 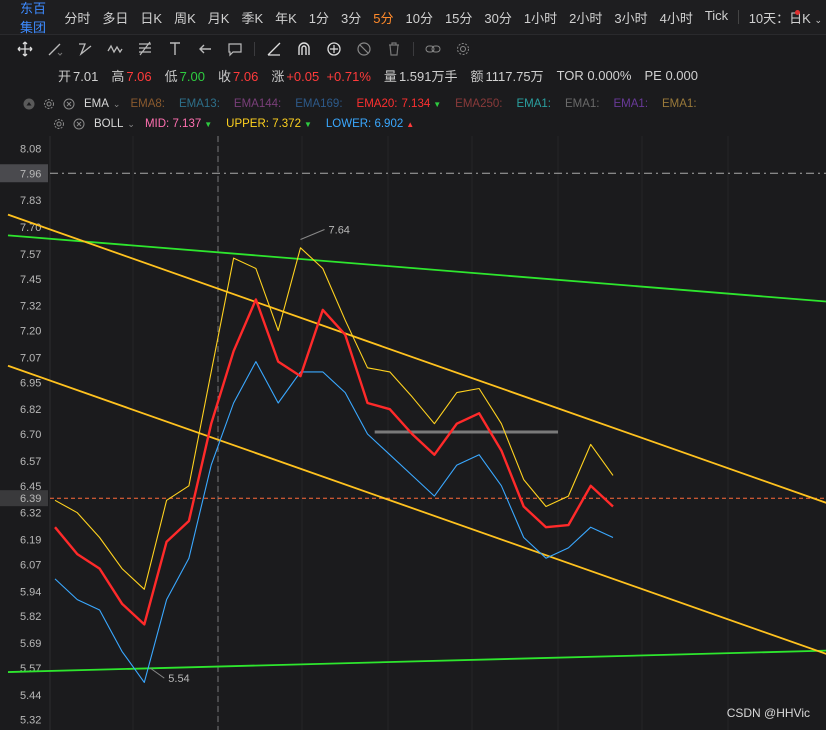 What do you see at coordinates (348, 76) in the screenshot?
I see `change-pct-value: +0.71%` at bounding box center [348, 76].